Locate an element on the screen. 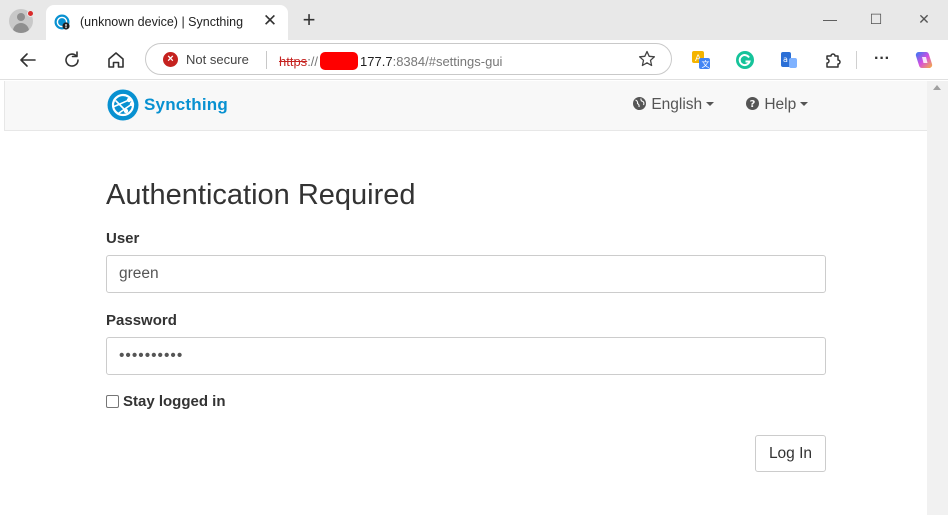 The image size is (948, 515). question-circle-icon: ? is located at coordinates (752, 103).